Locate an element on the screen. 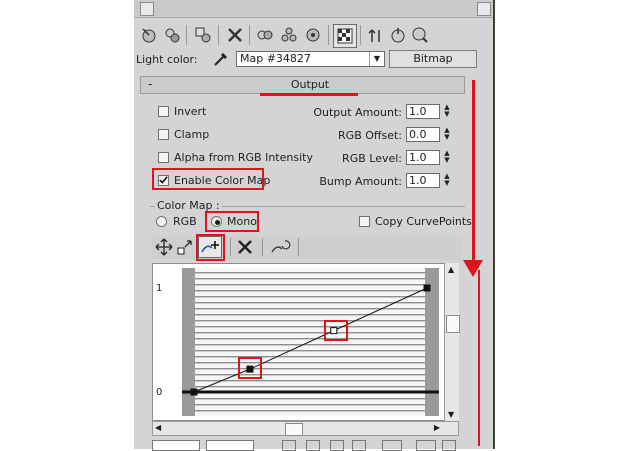 The image size is (640, 451). delete-point-icon is located at coordinates (245, 247).